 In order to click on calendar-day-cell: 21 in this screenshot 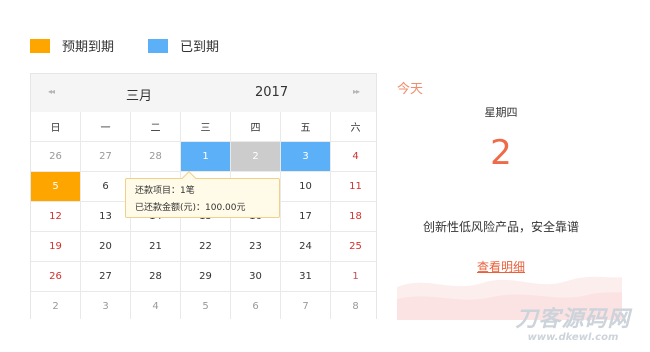, I will do `click(155, 246)`.